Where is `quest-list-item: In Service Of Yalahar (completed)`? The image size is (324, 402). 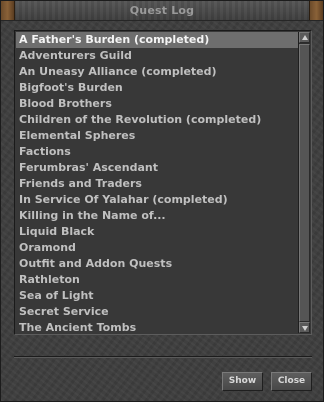 quest-list-item: In Service Of Yalahar (completed) is located at coordinates (157, 200).